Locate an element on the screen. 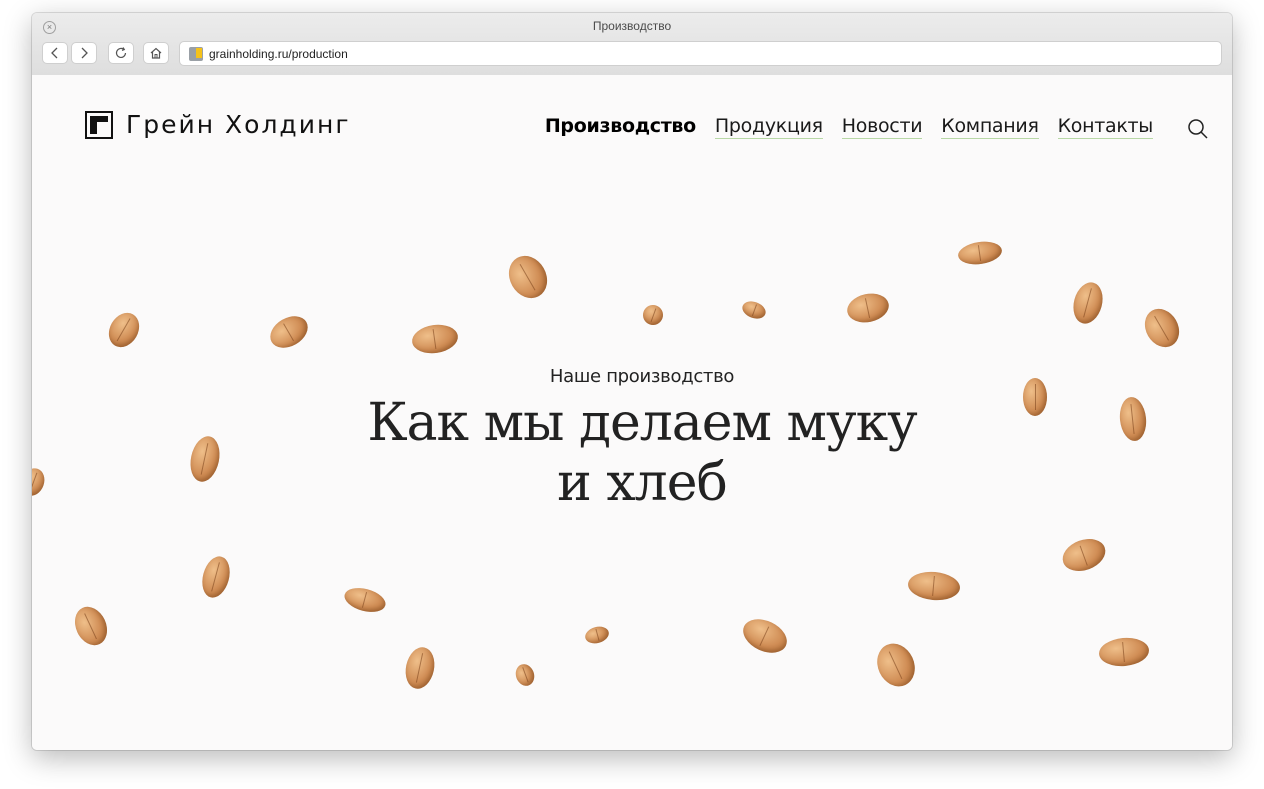  reload-icon is located at coordinates (121, 53).